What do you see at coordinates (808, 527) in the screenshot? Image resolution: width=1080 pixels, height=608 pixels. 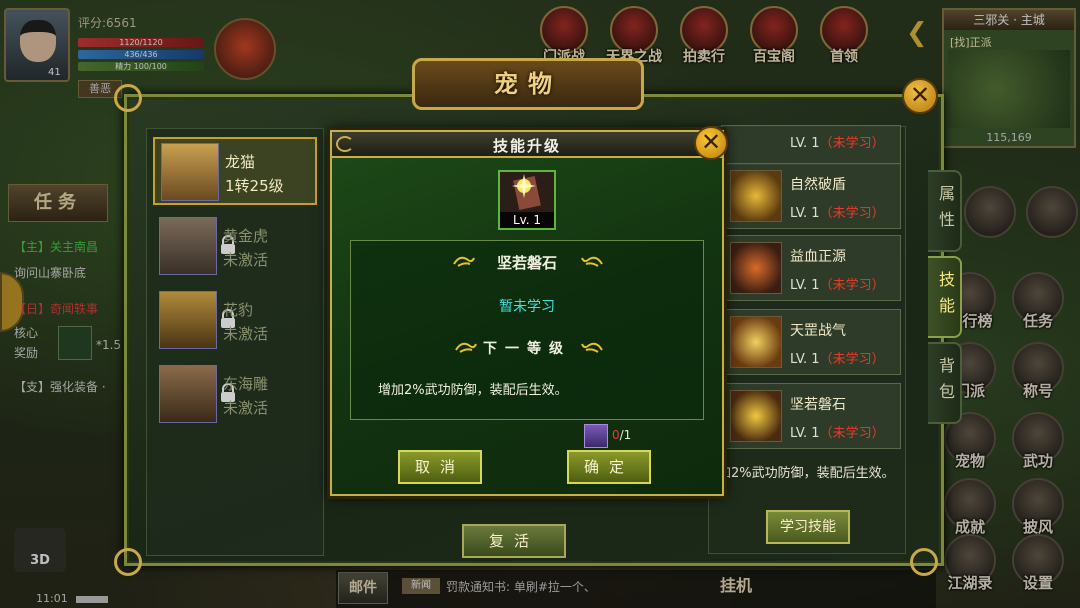 I see `learn-skill-button: 学习技能` at bounding box center [808, 527].